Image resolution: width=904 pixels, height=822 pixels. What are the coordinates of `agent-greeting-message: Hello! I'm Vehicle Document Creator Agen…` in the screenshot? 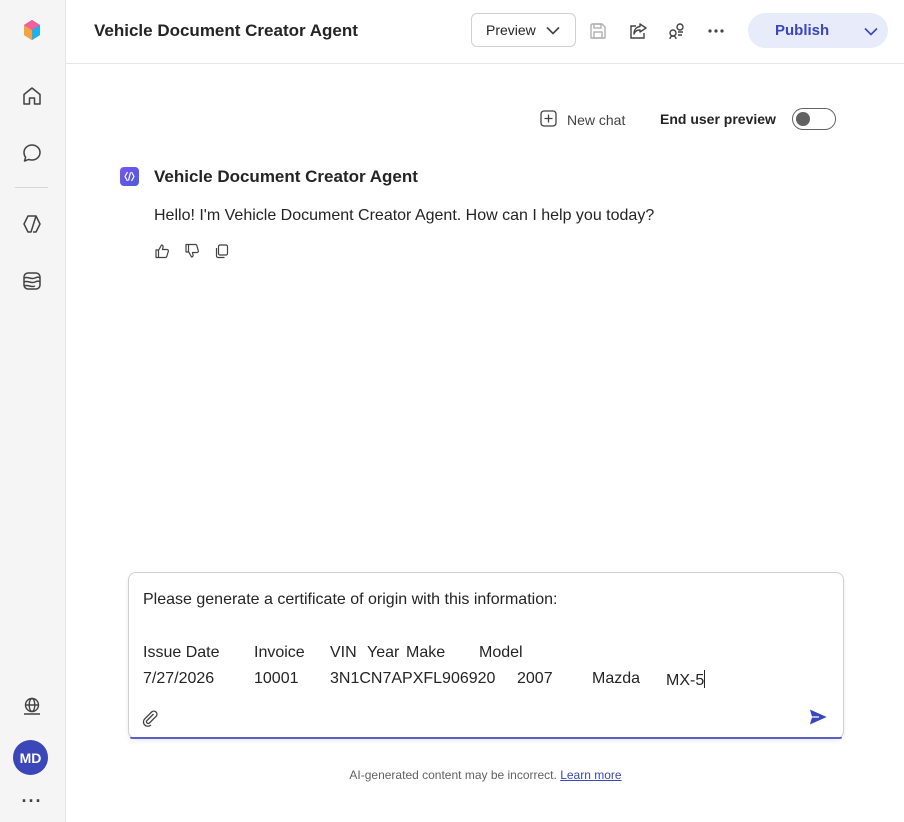 It's located at (404, 215).